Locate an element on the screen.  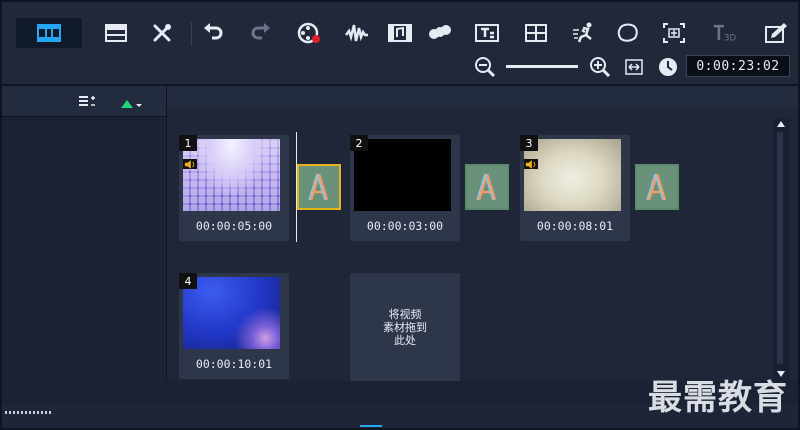
storyboard-view-icon is located at coordinates (49, 33).